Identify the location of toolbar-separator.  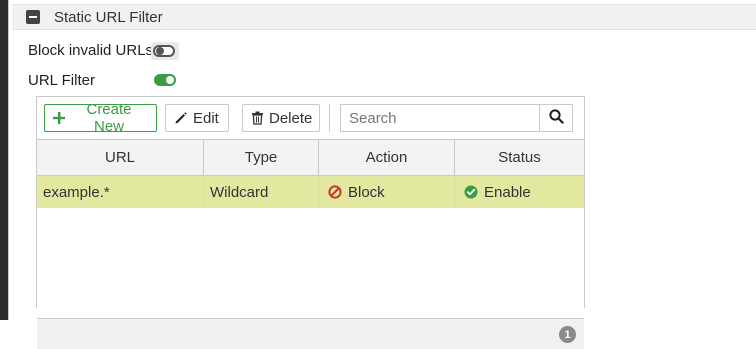
(329, 118).